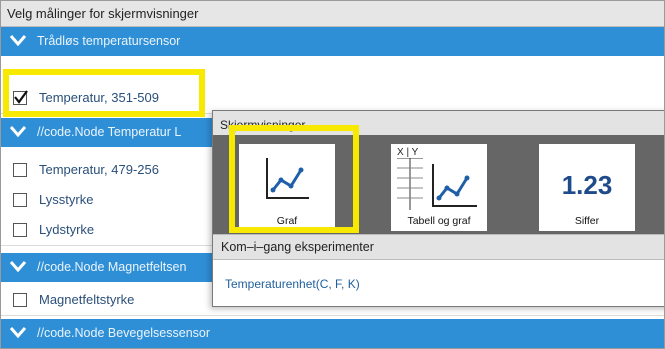 This screenshot has width=665, height=349. I want to click on tile-siffer: 1.23 Siffer, so click(587, 187).